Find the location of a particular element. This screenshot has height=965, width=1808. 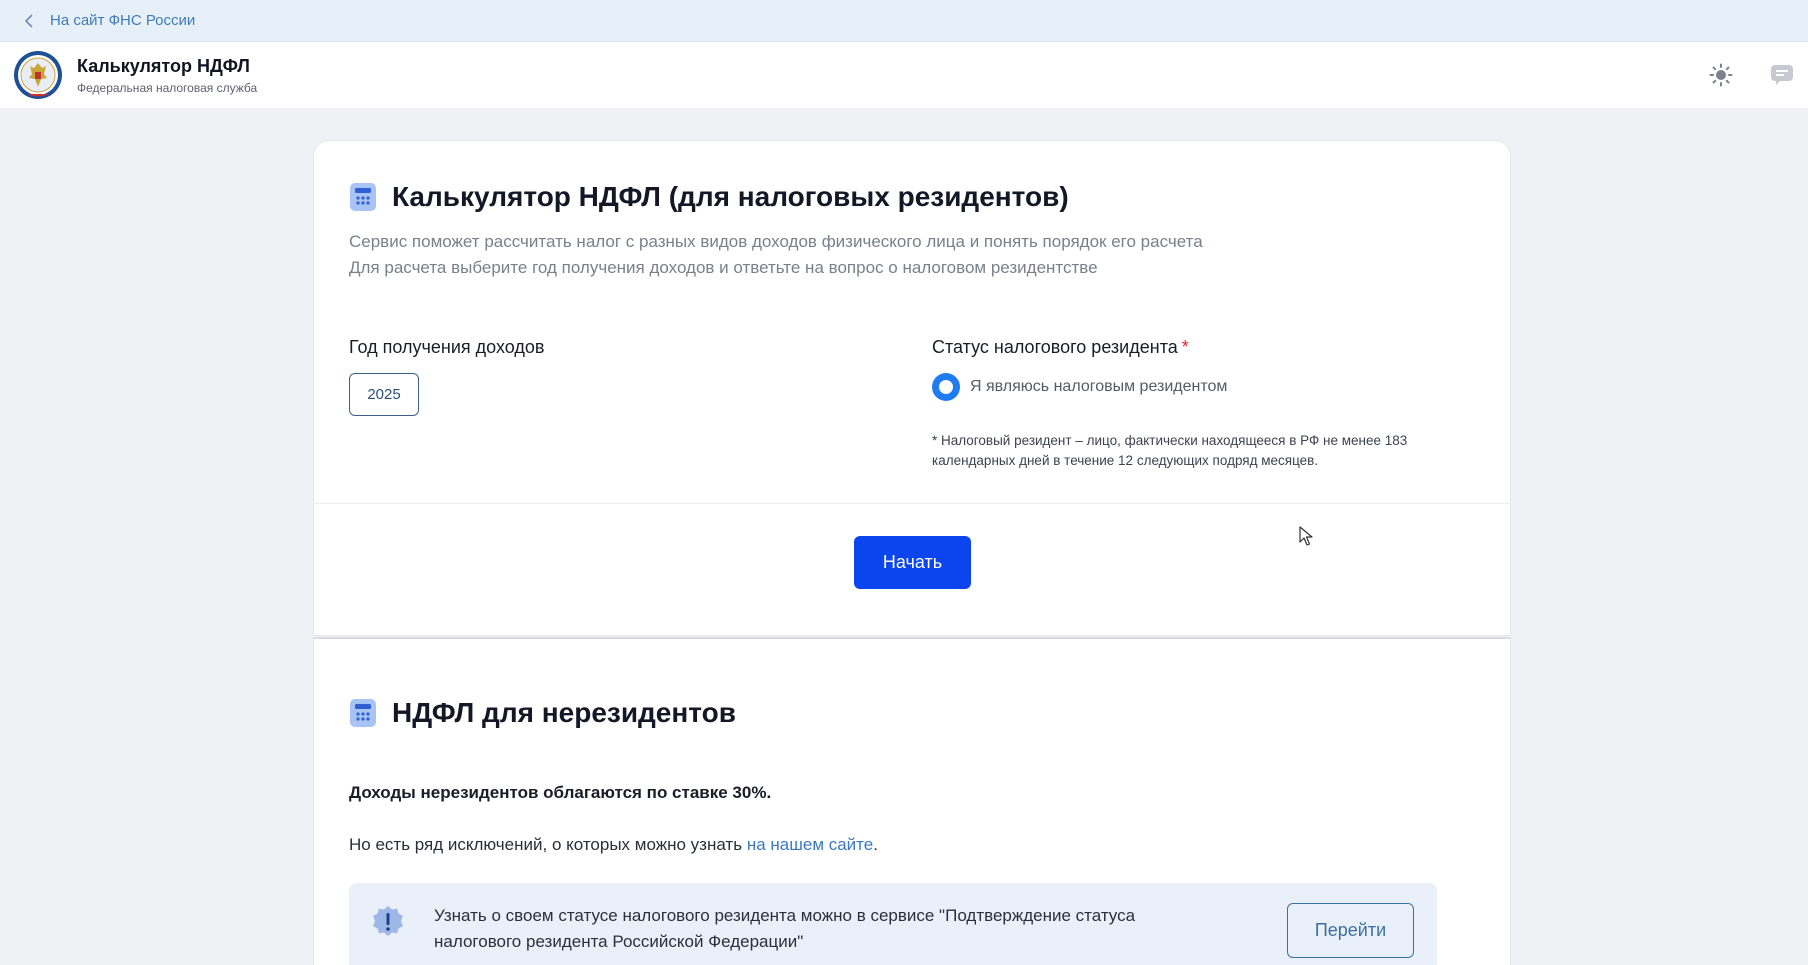

chat-icon is located at coordinates (1782, 75).